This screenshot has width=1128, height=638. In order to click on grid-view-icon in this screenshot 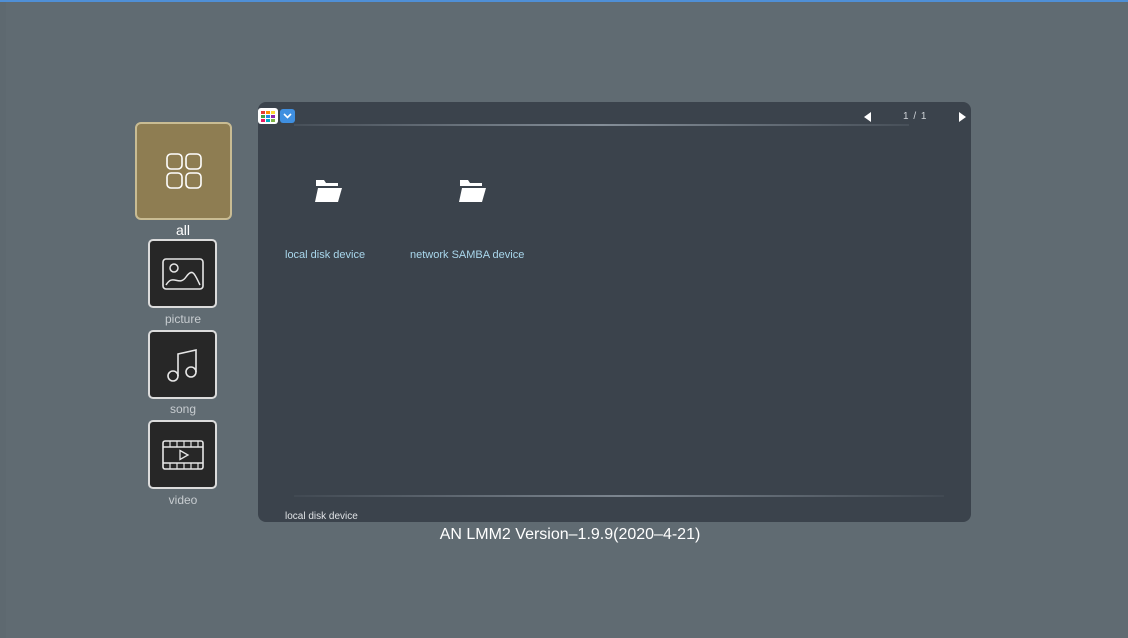, I will do `click(268, 116)`.